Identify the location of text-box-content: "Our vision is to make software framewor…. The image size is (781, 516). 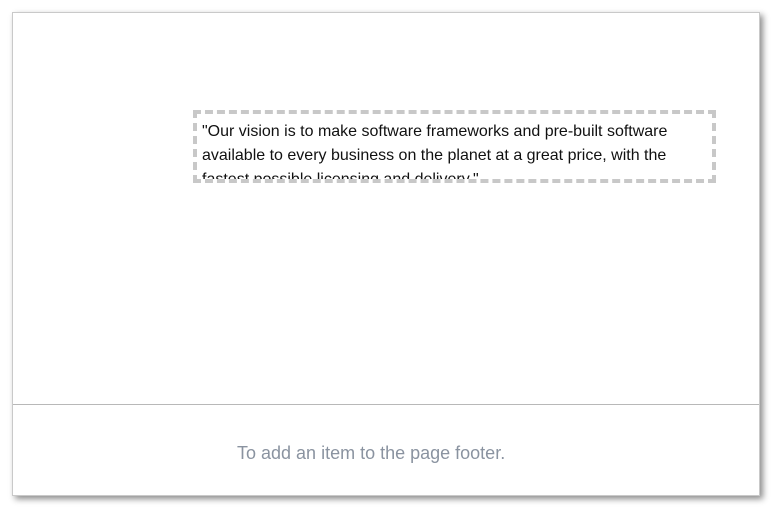
(437, 149).